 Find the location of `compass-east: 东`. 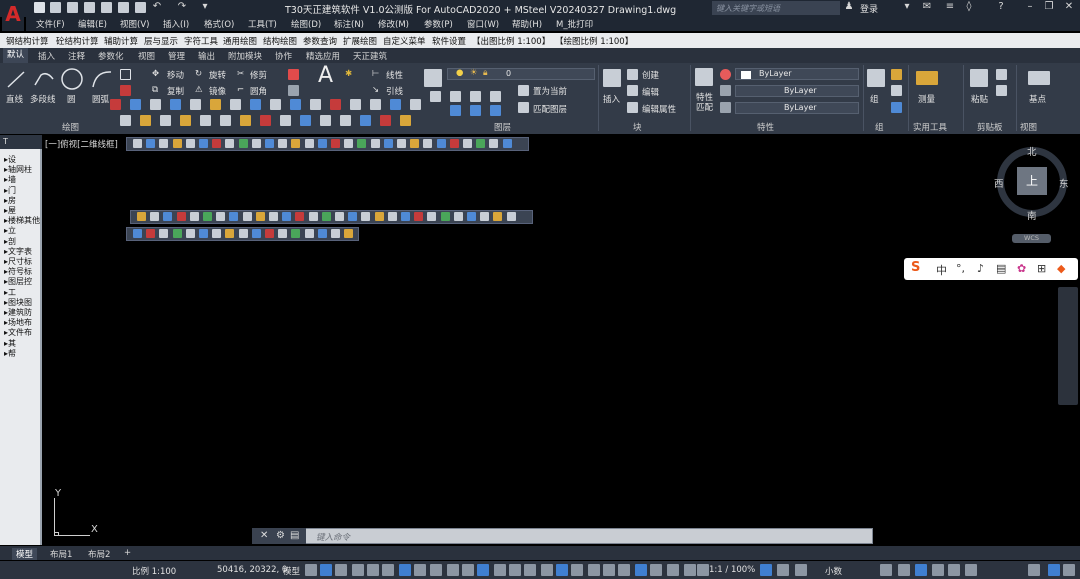

compass-east: 东 is located at coordinates (1064, 183).